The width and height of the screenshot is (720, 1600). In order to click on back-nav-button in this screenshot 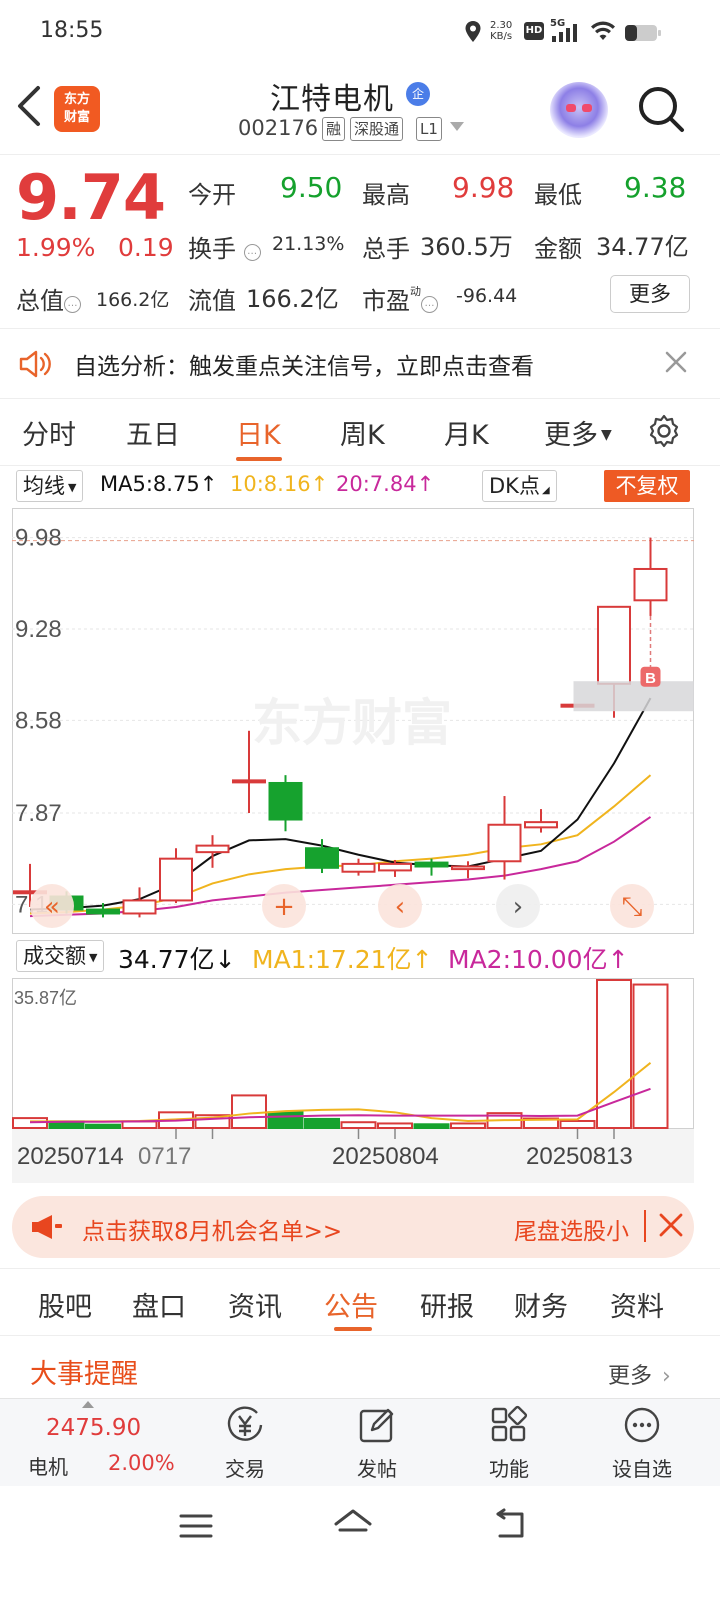, I will do `click(510, 1527)`.